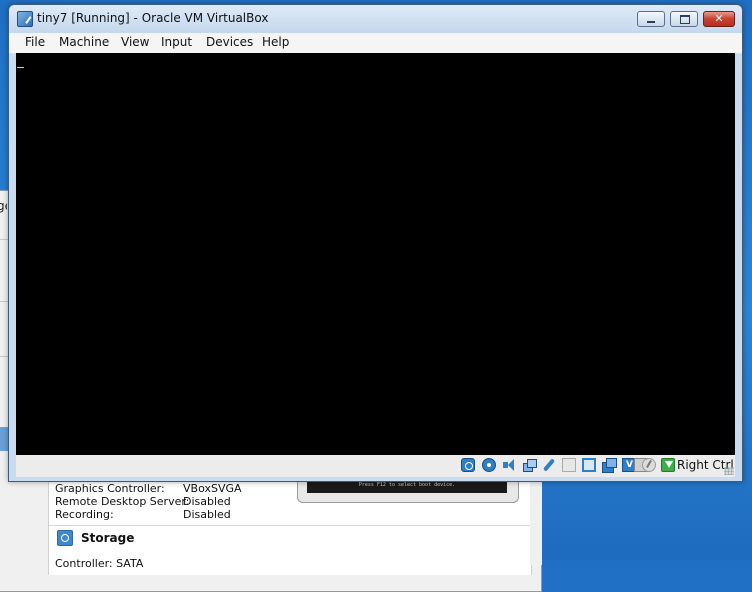 Image resolution: width=752 pixels, height=592 pixels. I want to click on detail-key: Graphics Controller:, so click(110, 488).